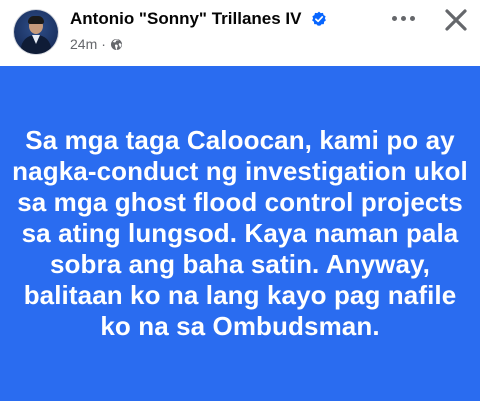  Describe the element at coordinates (83, 44) in the screenshot. I see `post-timestamp: 24m` at that location.